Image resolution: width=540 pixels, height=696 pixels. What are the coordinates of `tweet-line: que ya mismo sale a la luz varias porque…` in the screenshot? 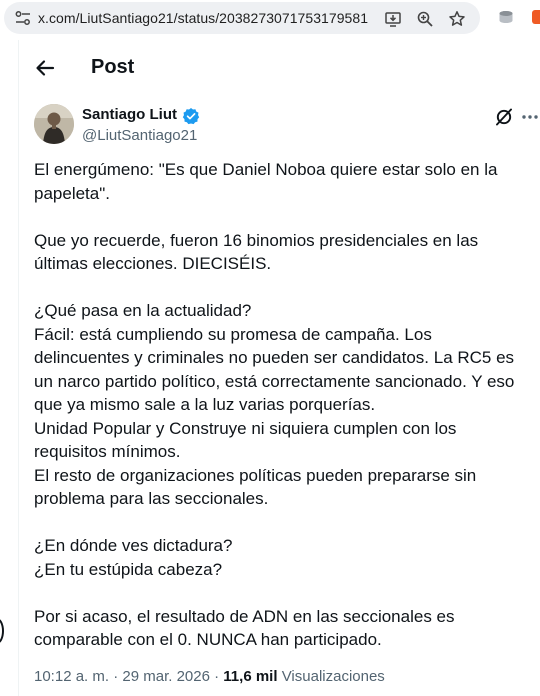 It's located at (205, 404).